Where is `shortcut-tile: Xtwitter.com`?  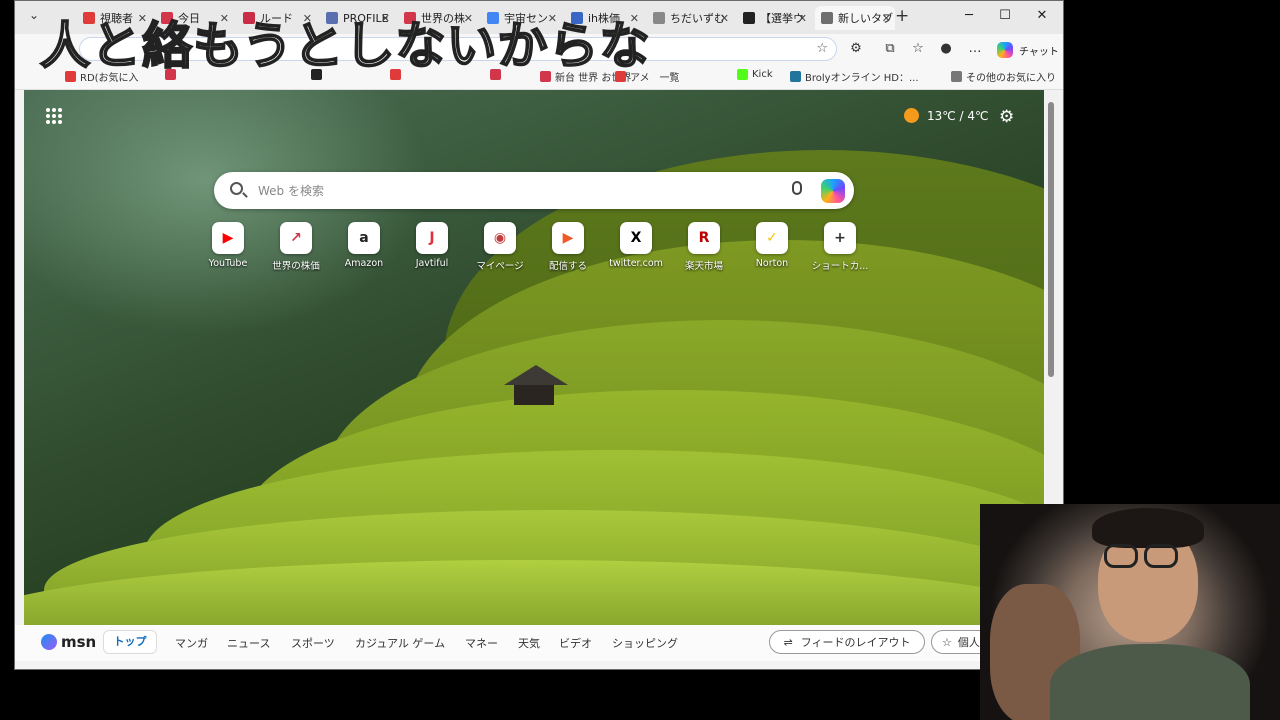 shortcut-tile: Xtwitter.com is located at coordinates (636, 245).